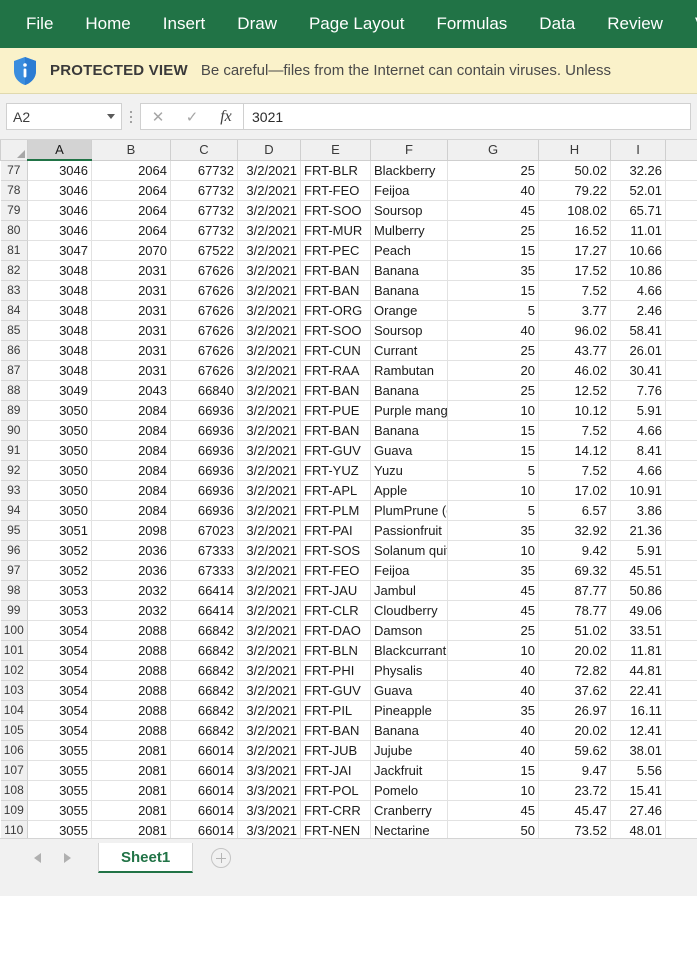  Describe the element at coordinates (14, 230) in the screenshot. I see `row-header-80: 80` at that location.